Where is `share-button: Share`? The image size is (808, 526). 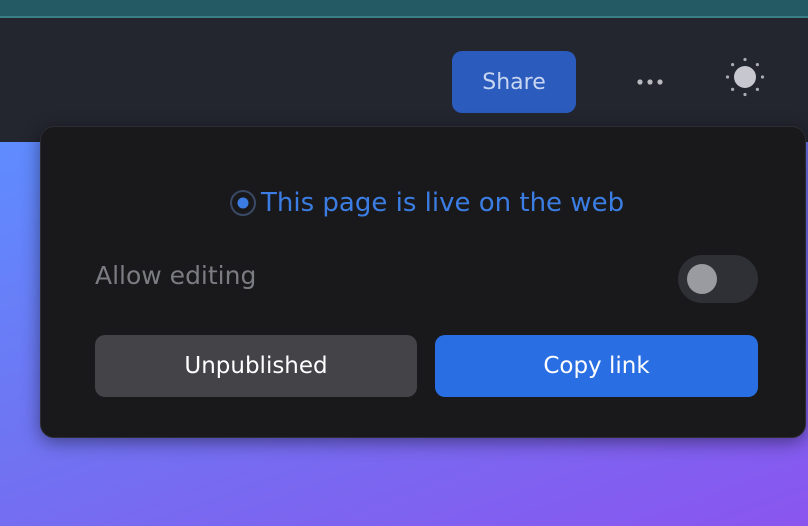
share-button: Share is located at coordinates (514, 82).